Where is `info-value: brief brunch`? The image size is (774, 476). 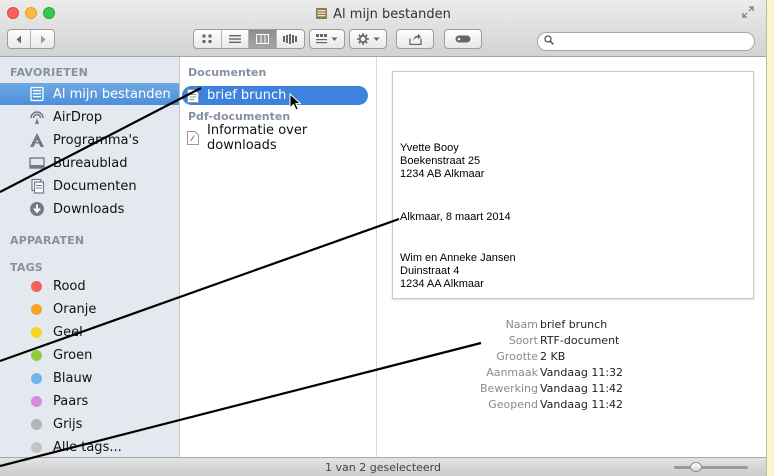
info-value: brief brunch is located at coordinates (574, 324).